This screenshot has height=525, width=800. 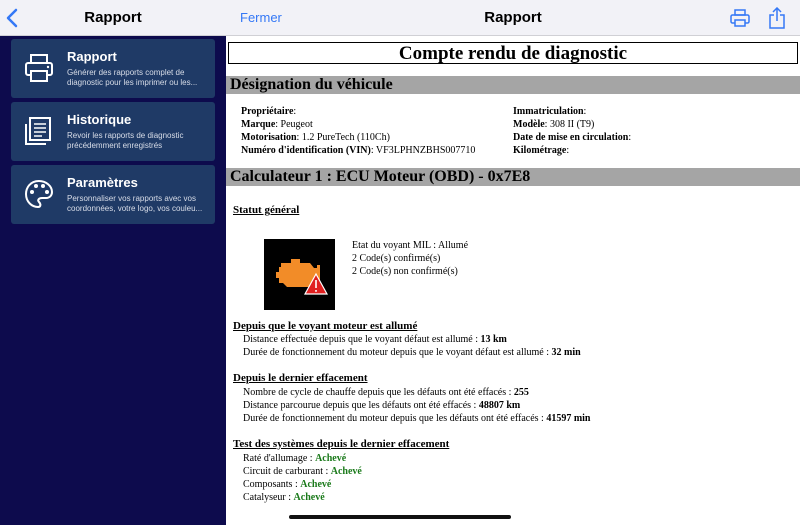 I want to click on share-icon, so click(x=777, y=18).